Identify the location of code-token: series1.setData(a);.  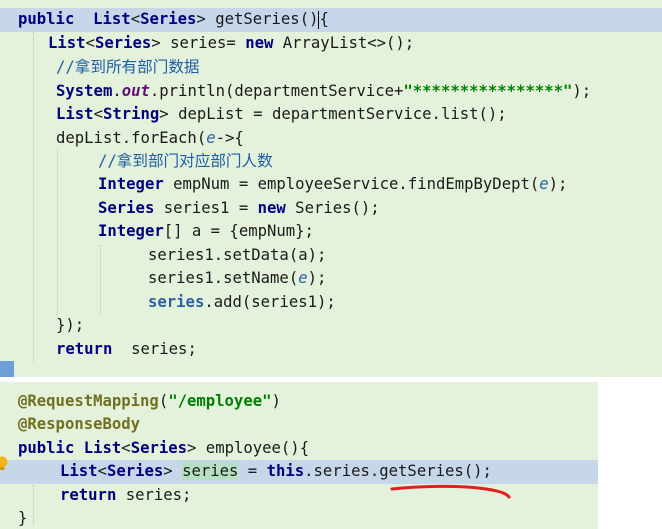
(237, 255).